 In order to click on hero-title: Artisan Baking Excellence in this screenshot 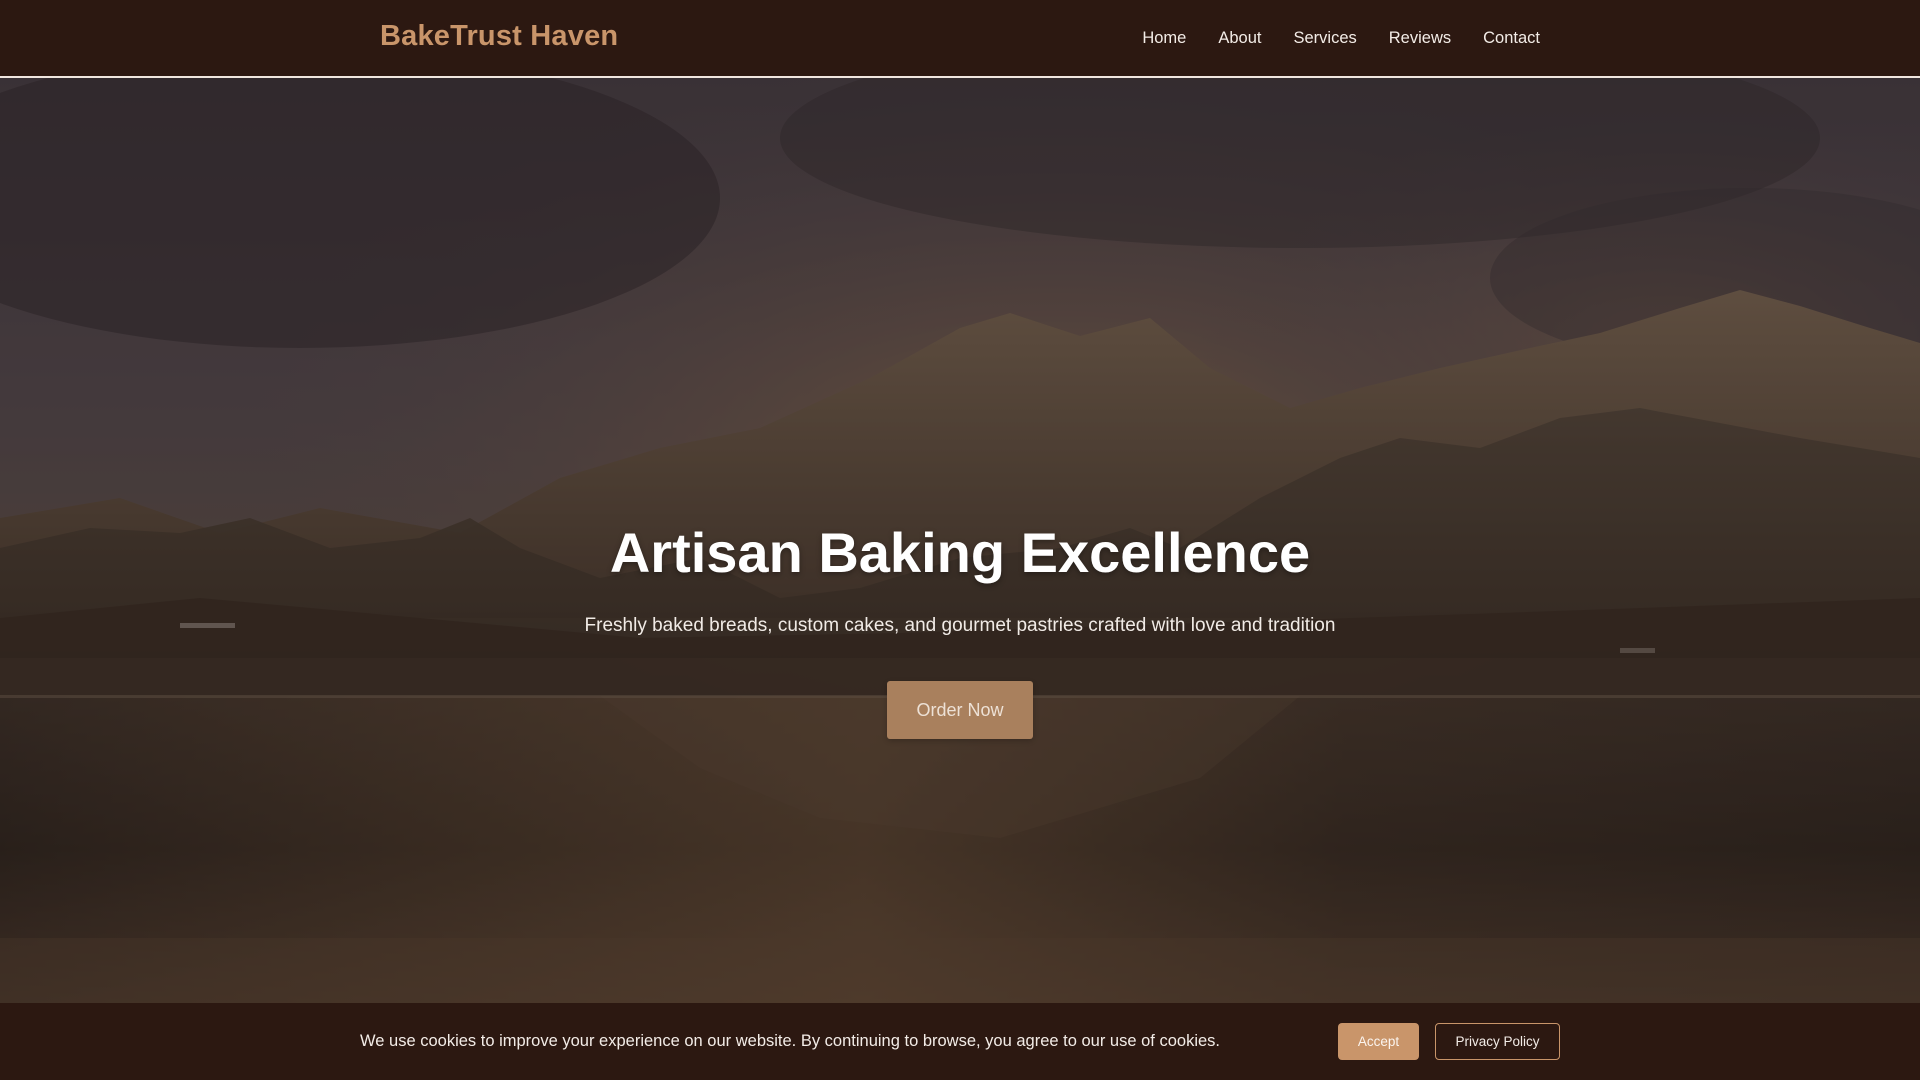, I will do `click(960, 552)`.